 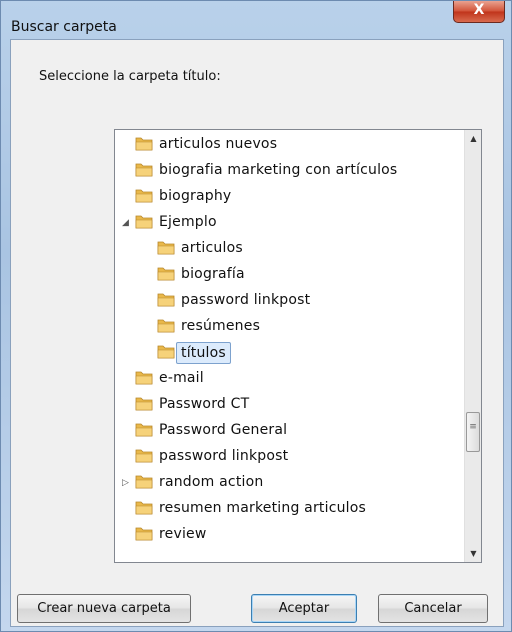 What do you see at coordinates (221, 326) in the screenshot?
I see `tree-item-label: resúmenes` at bounding box center [221, 326].